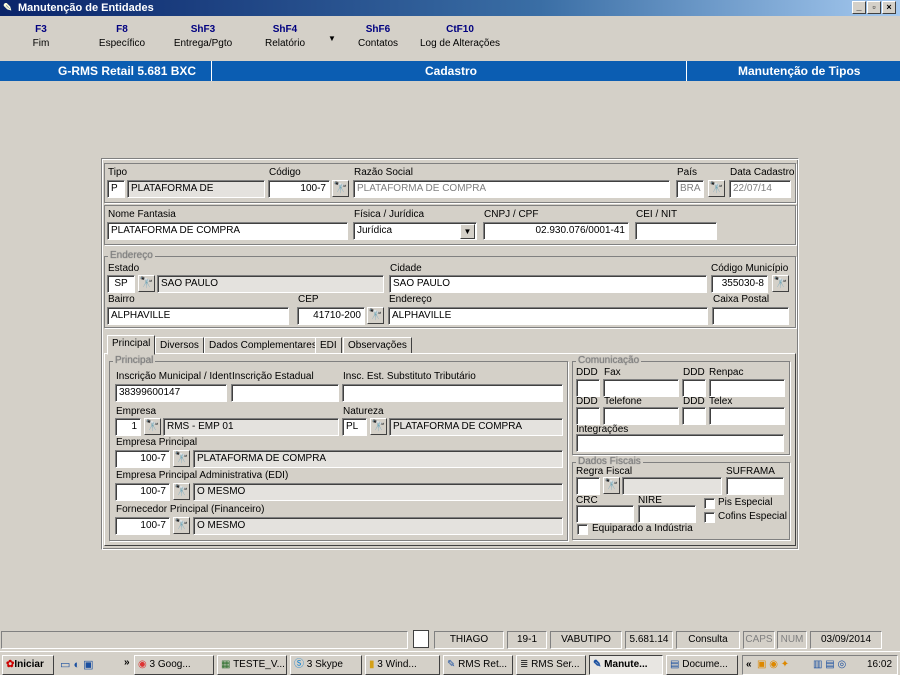 The height and width of the screenshot is (675, 900). I want to click on maximize-button: ▫, so click(874, 7).